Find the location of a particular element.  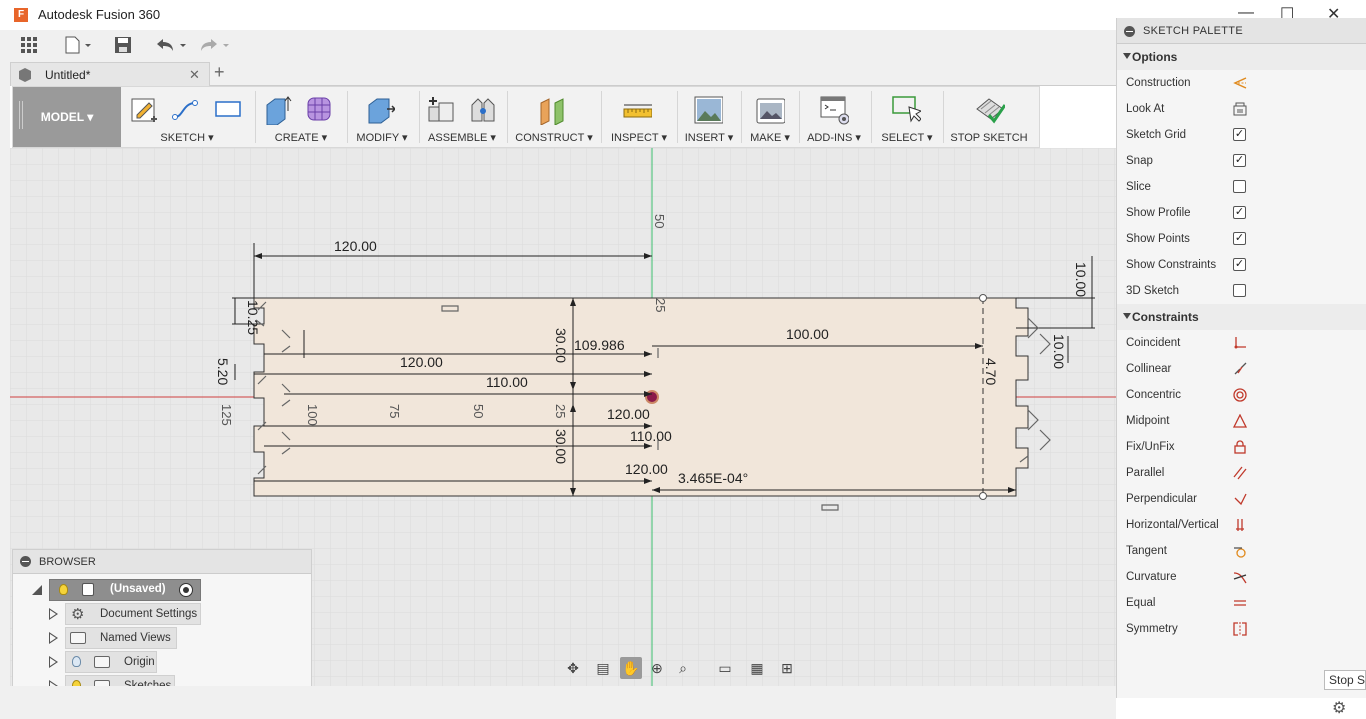

viewports-icon: ⊞ is located at coordinates (787, 668).